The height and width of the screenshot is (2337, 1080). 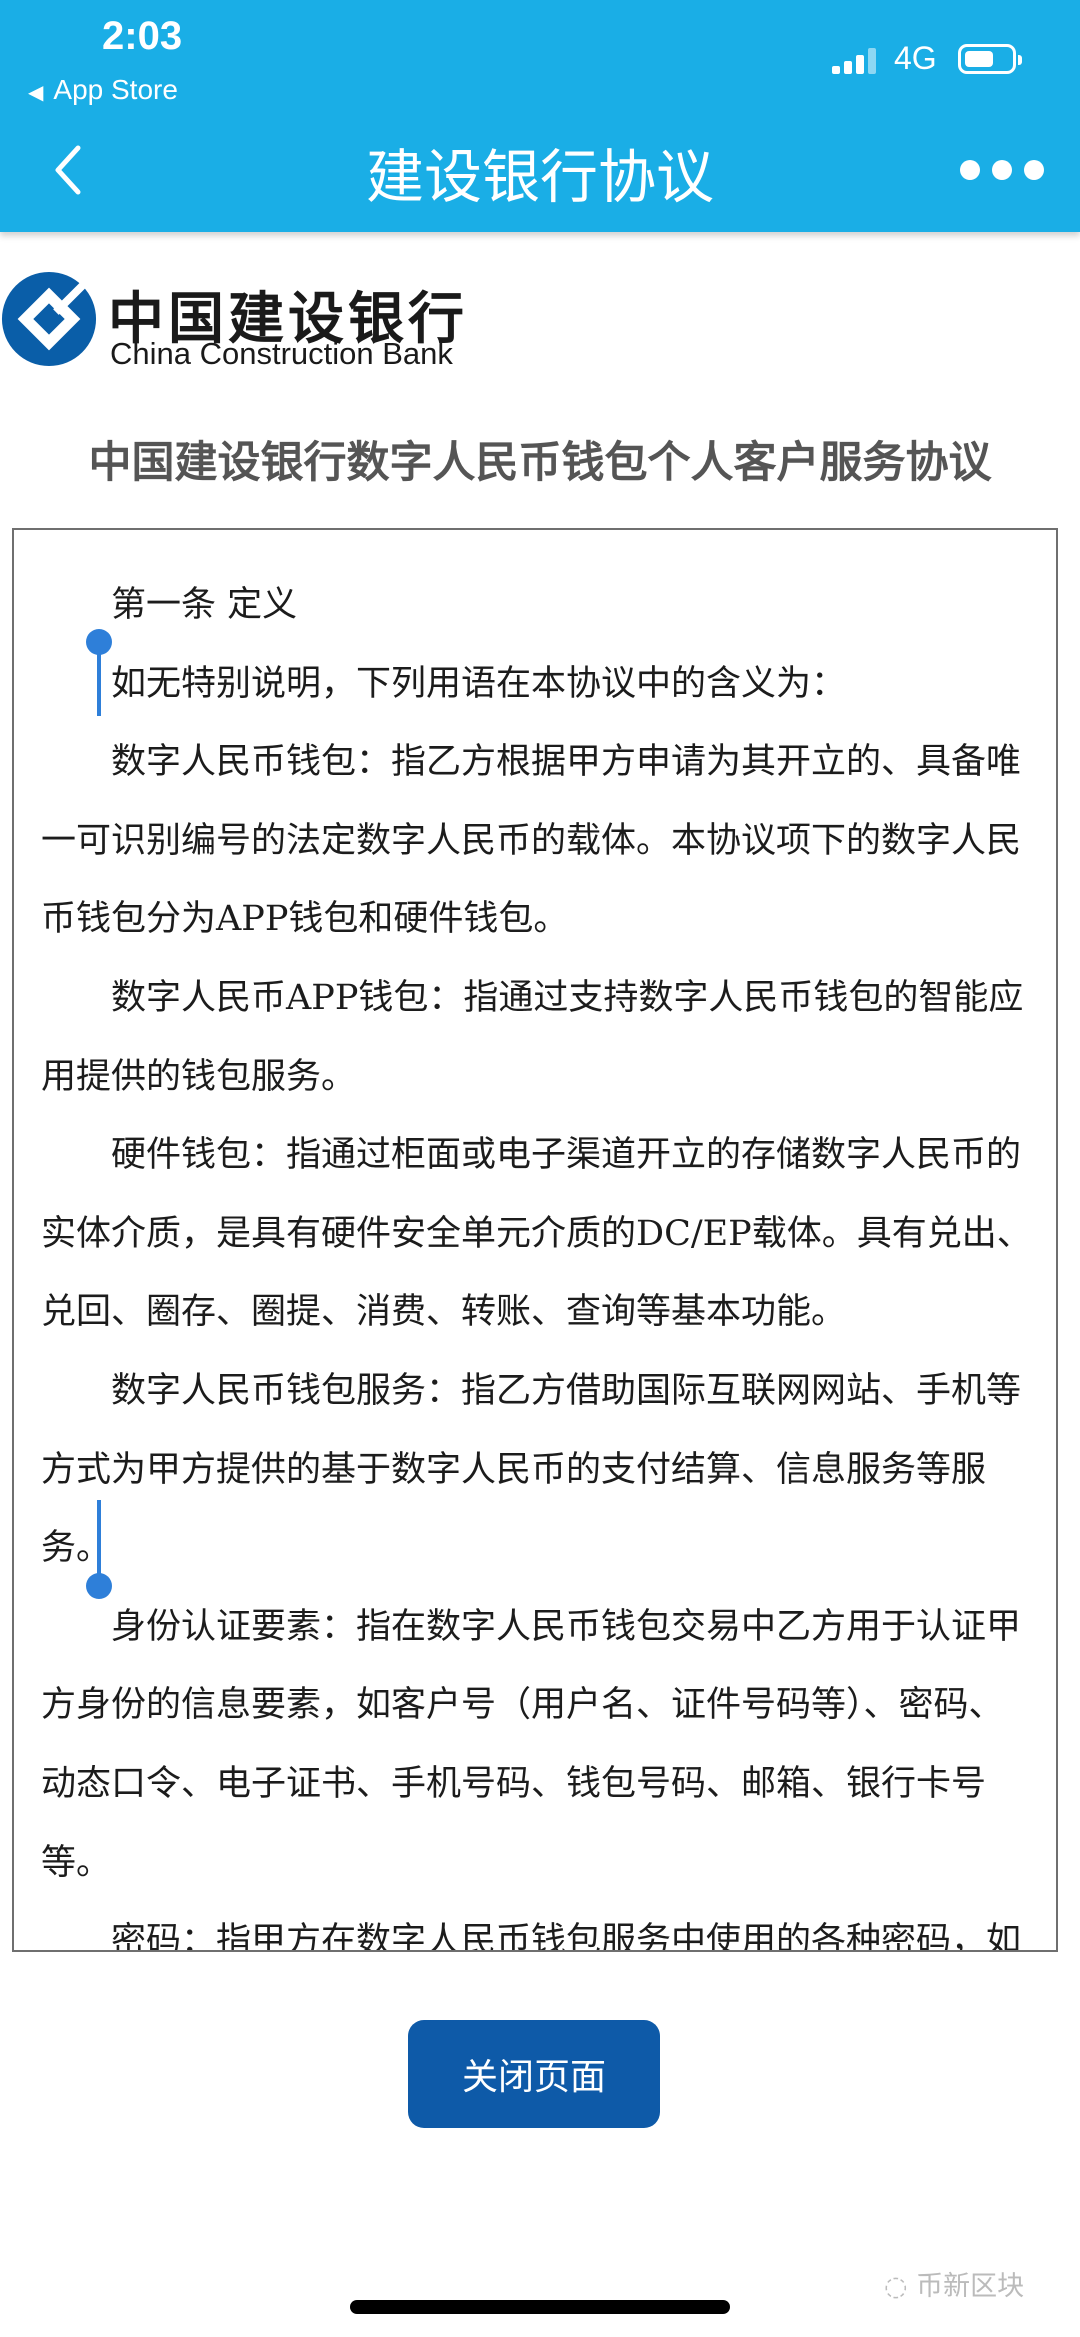 What do you see at coordinates (536, 1233) in the screenshot?
I see `agreement-line: 实体介质，是具有硬件安全单元介质的DC/EP载体。具有兑出、` at bounding box center [536, 1233].